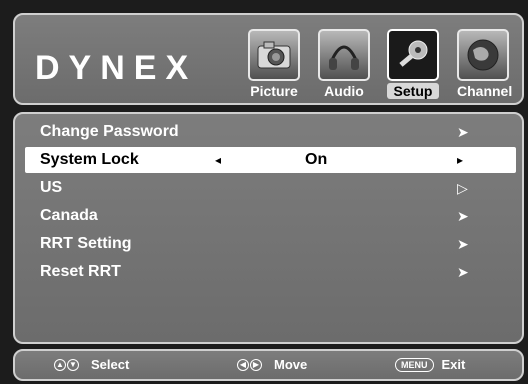 This screenshot has height=384, width=528. What do you see at coordinates (80, 271) in the screenshot?
I see `menu-item-label: Reset RRT` at bounding box center [80, 271].